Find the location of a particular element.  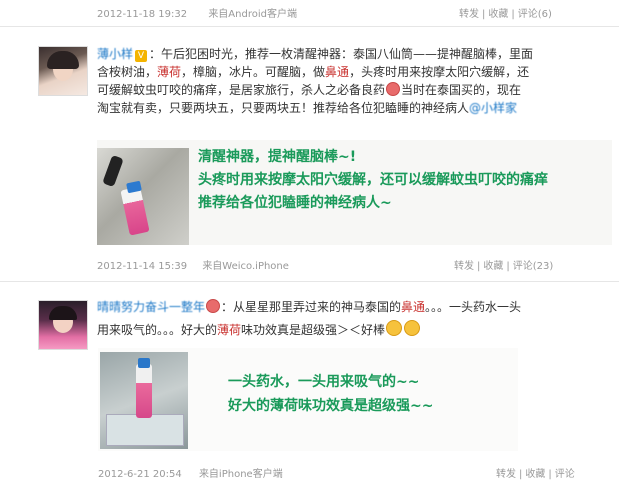

post2-actions: 转发 | 收藏 | 评论 is located at coordinates (535, 472).